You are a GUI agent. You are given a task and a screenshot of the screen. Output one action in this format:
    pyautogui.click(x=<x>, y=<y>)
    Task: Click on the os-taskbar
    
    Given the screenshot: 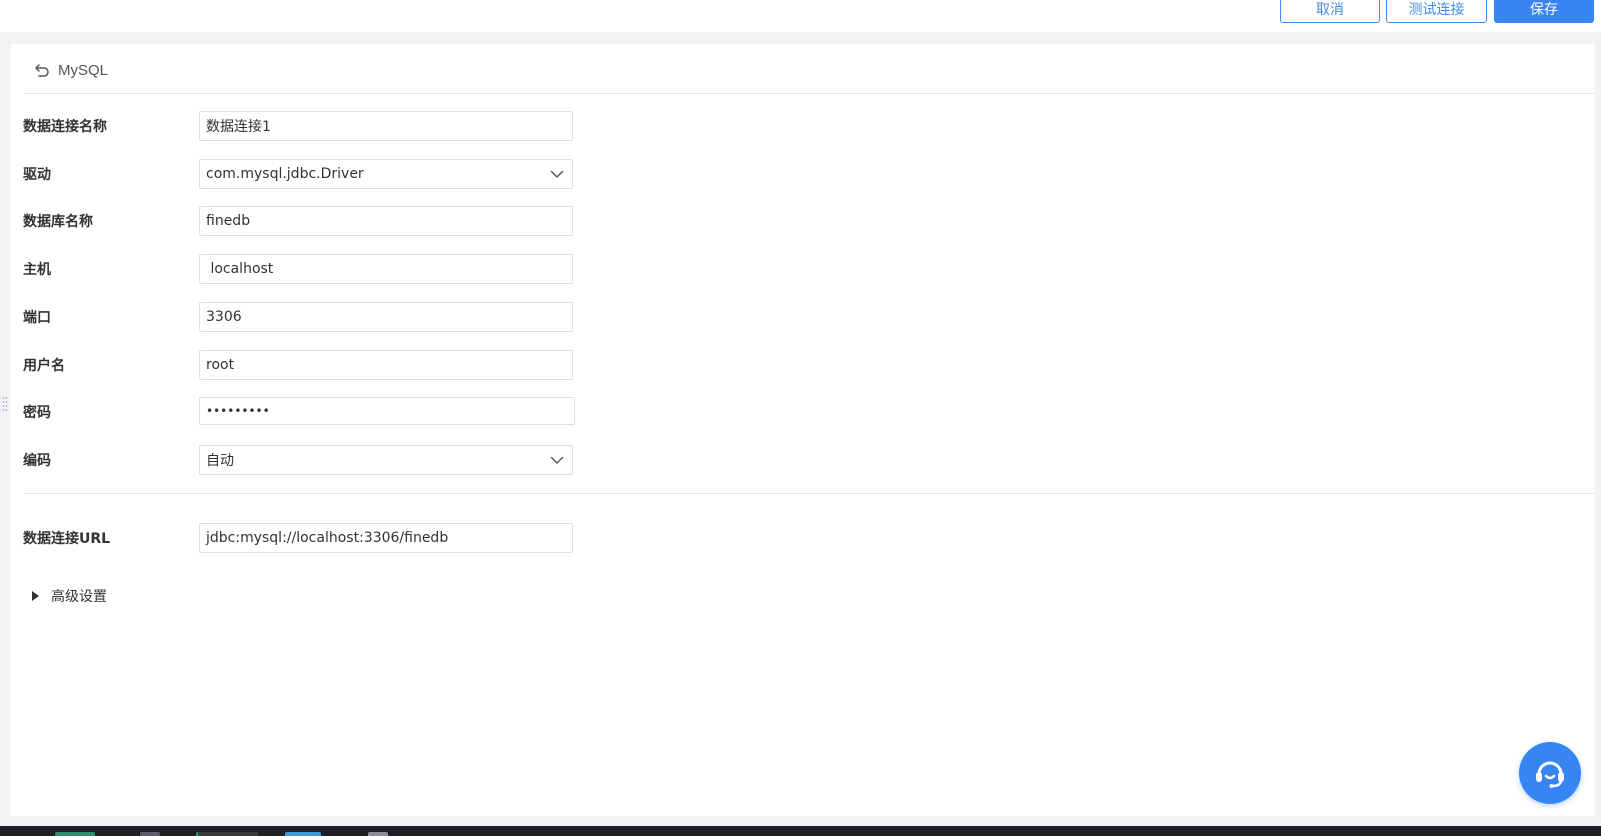 What is the action you would take?
    pyautogui.click(x=800, y=831)
    